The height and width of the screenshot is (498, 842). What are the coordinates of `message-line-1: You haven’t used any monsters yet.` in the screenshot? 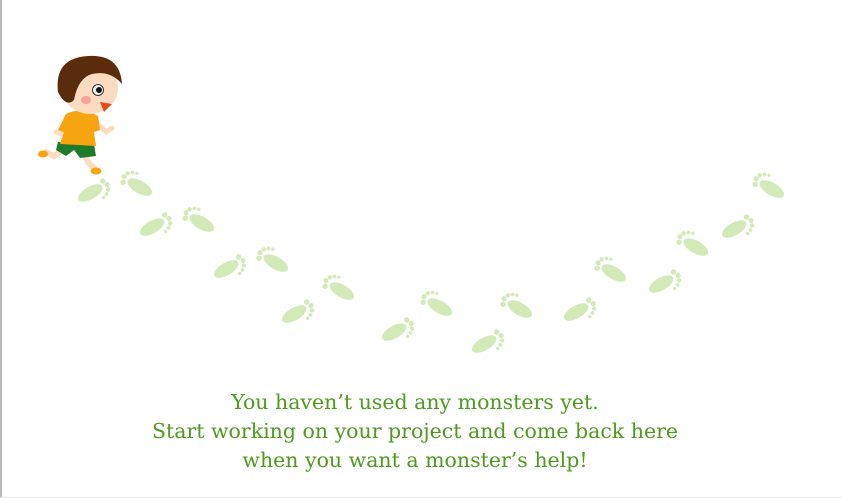 It's located at (415, 402).